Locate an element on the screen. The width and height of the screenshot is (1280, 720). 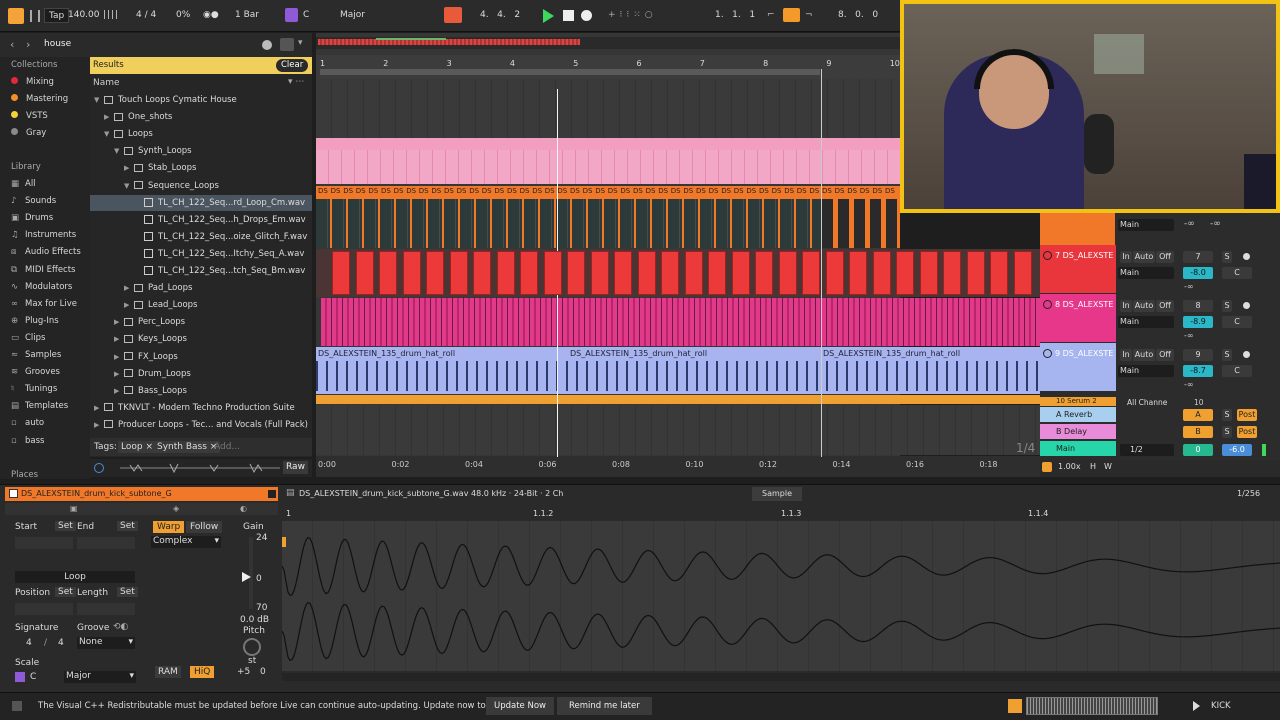
stop-icon is located at coordinates (568, 15).